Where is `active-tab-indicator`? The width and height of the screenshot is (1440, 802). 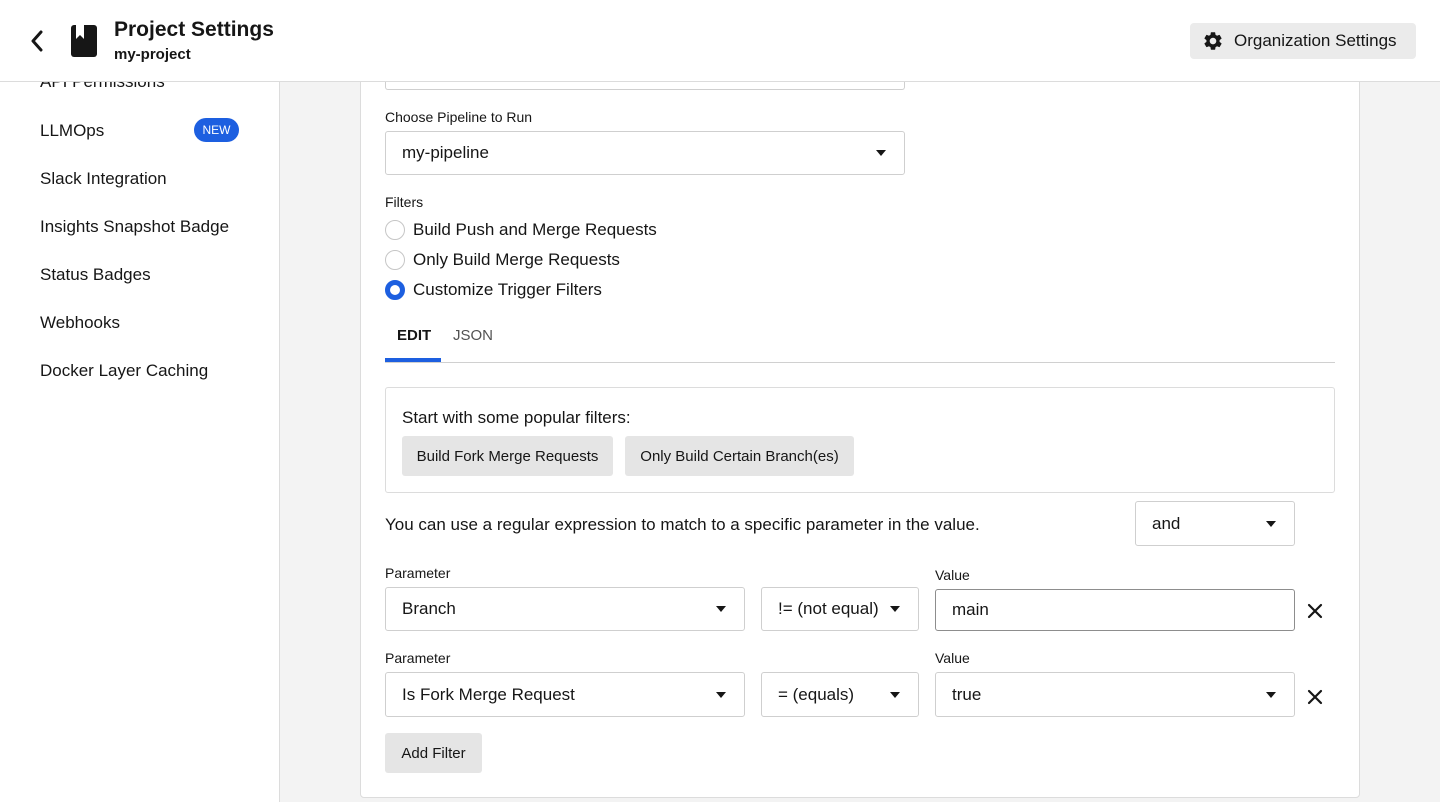 active-tab-indicator is located at coordinates (413, 360).